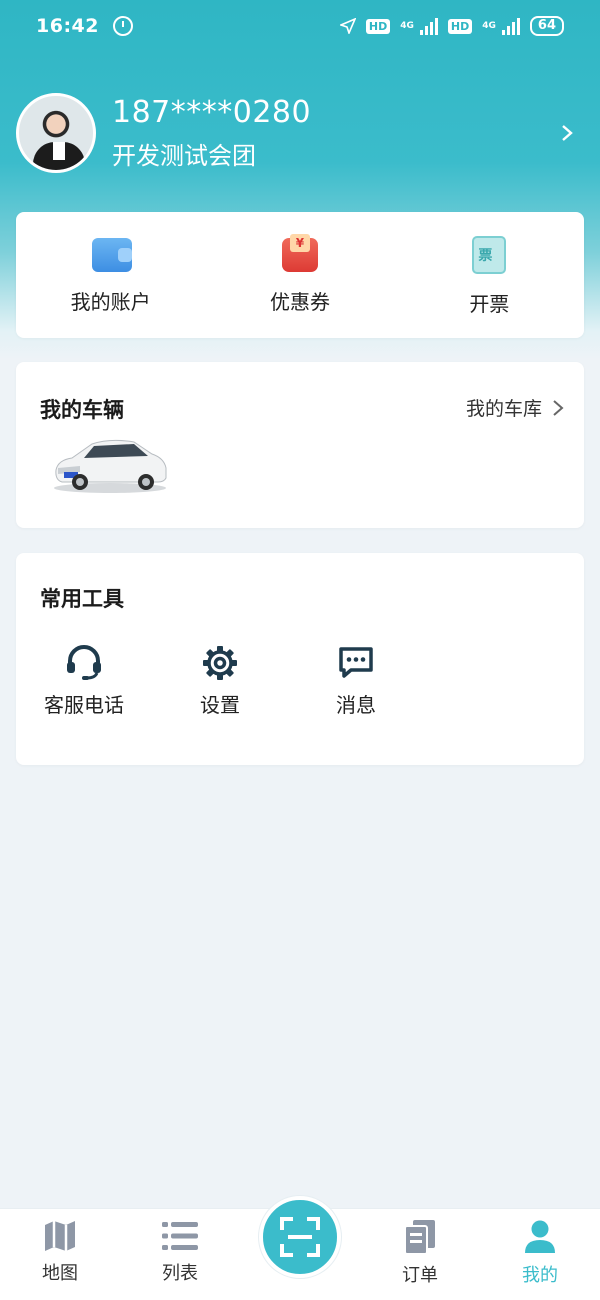 This screenshot has width=600, height=1300. What do you see at coordinates (111, 254) in the screenshot?
I see `wallet-icon` at bounding box center [111, 254].